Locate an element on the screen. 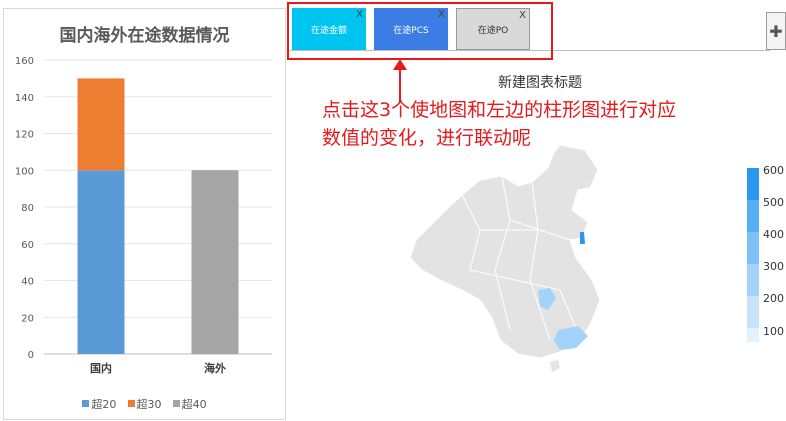 The image size is (786, 421). visual-map-label: 500 is located at coordinates (773, 202).